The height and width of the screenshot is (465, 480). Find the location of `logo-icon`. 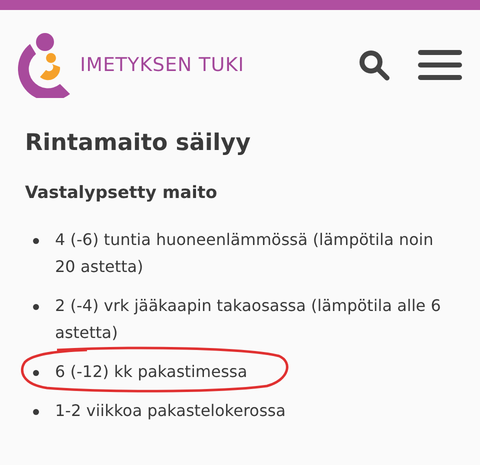

logo-icon is located at coordinates (45, 65).